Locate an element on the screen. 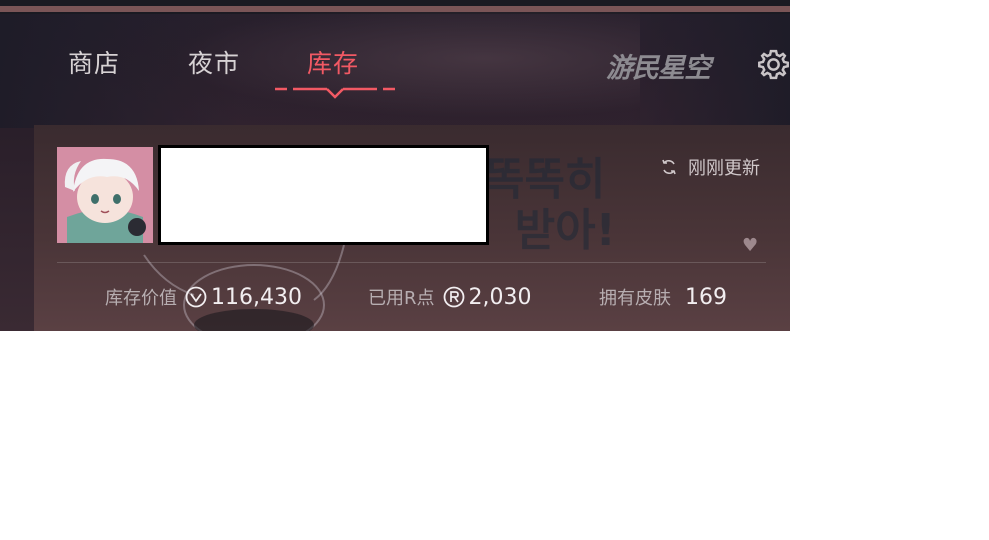  avatar is located at coordinates (105, 195).